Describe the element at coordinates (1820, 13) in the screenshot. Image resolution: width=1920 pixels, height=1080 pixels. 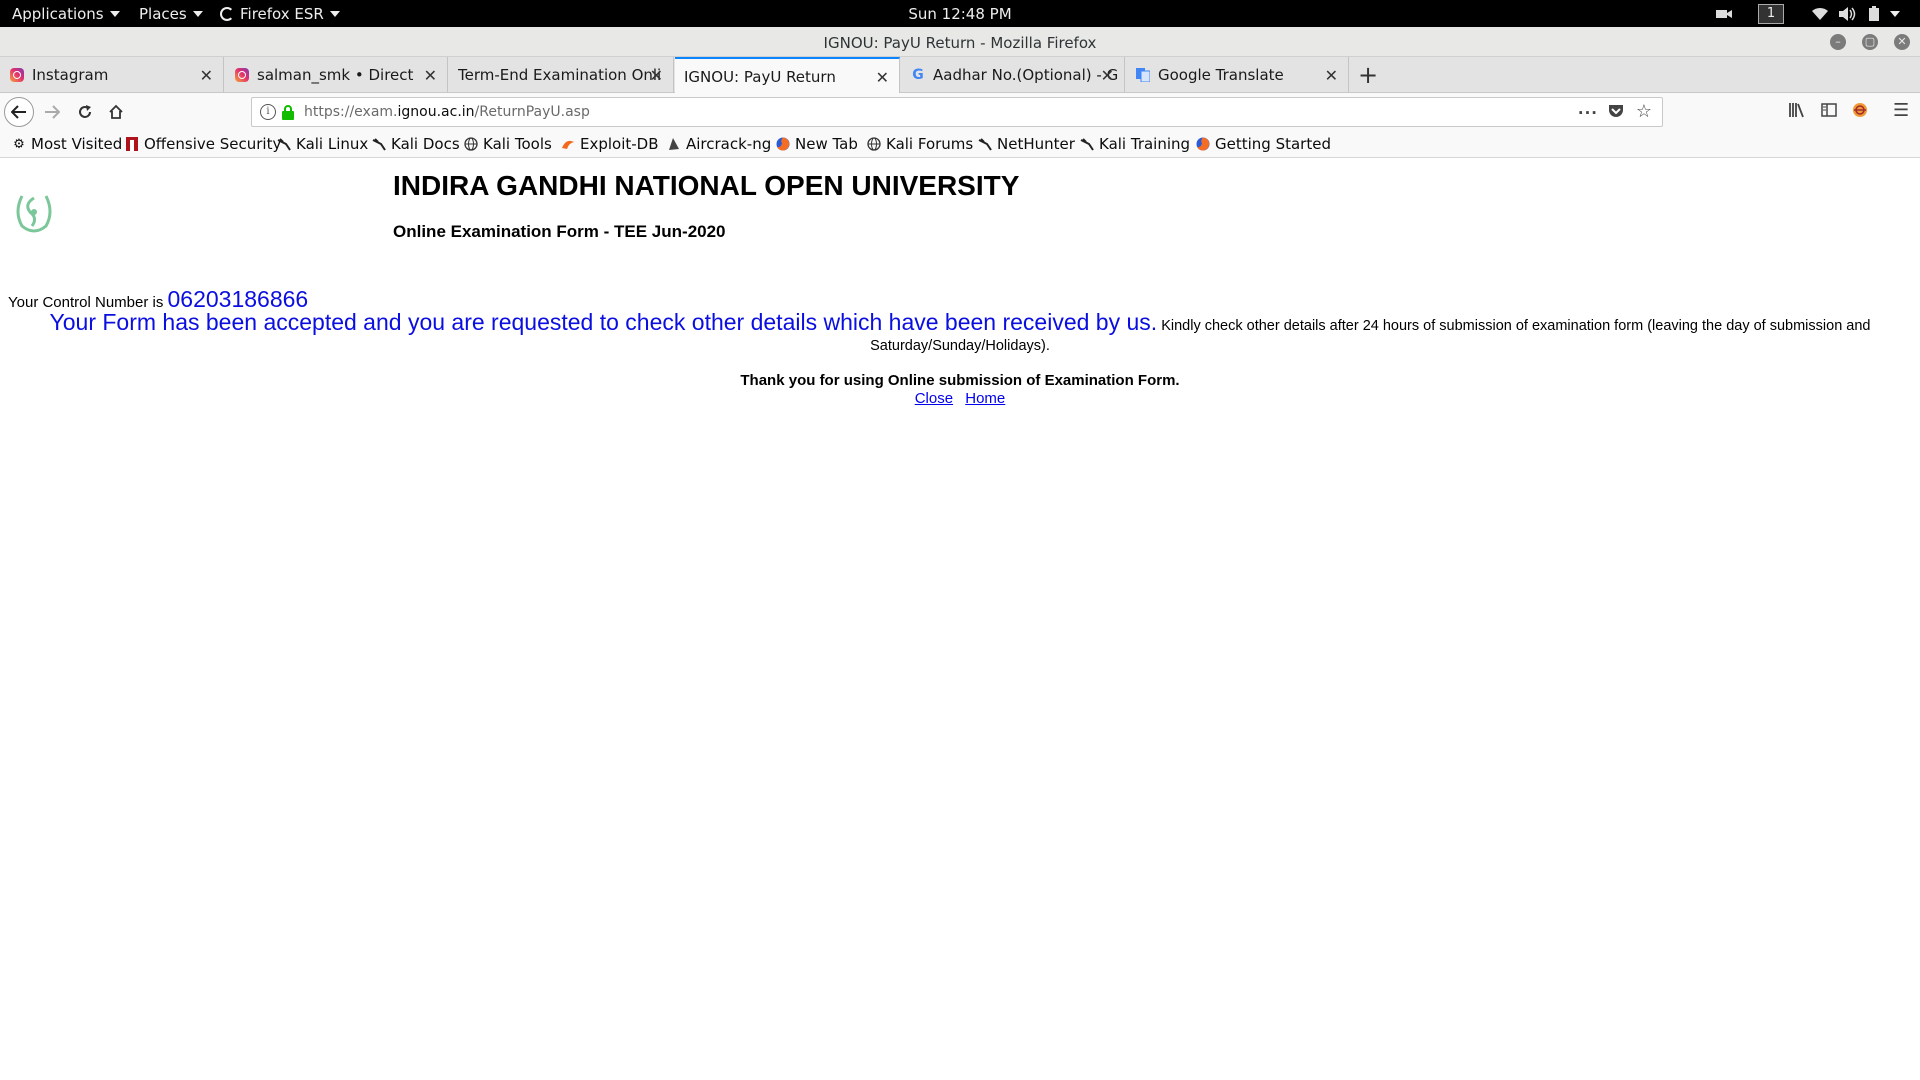
I see `wifi-icon` at that location.